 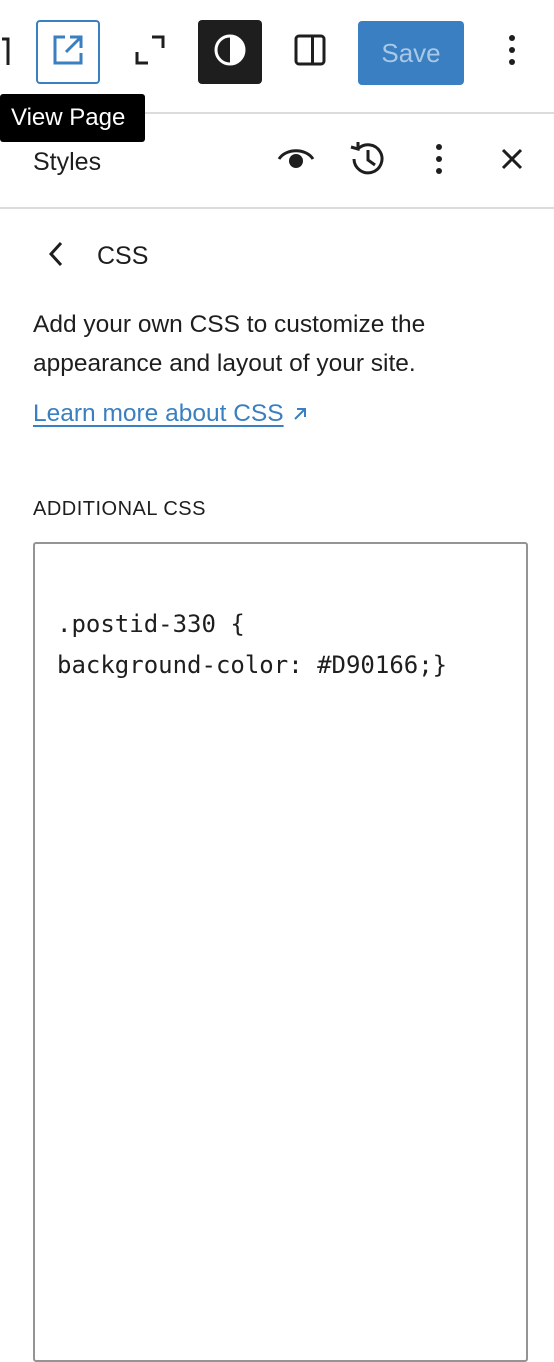 I want to click on styles-options-button, so click(x=439, y=161).